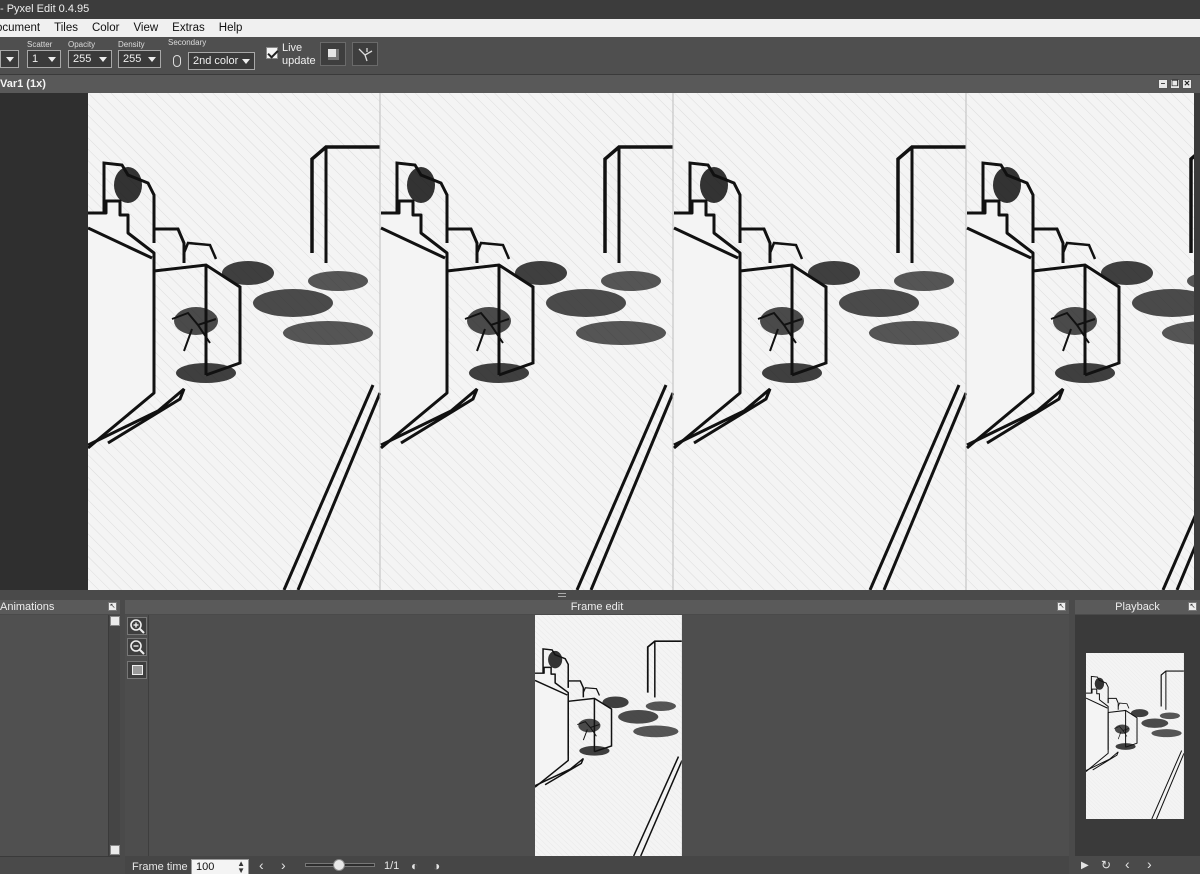 This screenshot has width=1200, height=874. What do you see at coordinates (597, 607) in the screenshot?
I see `frame-edit-panel-header: Frame edit ↖` at bounding box center [597, 607].